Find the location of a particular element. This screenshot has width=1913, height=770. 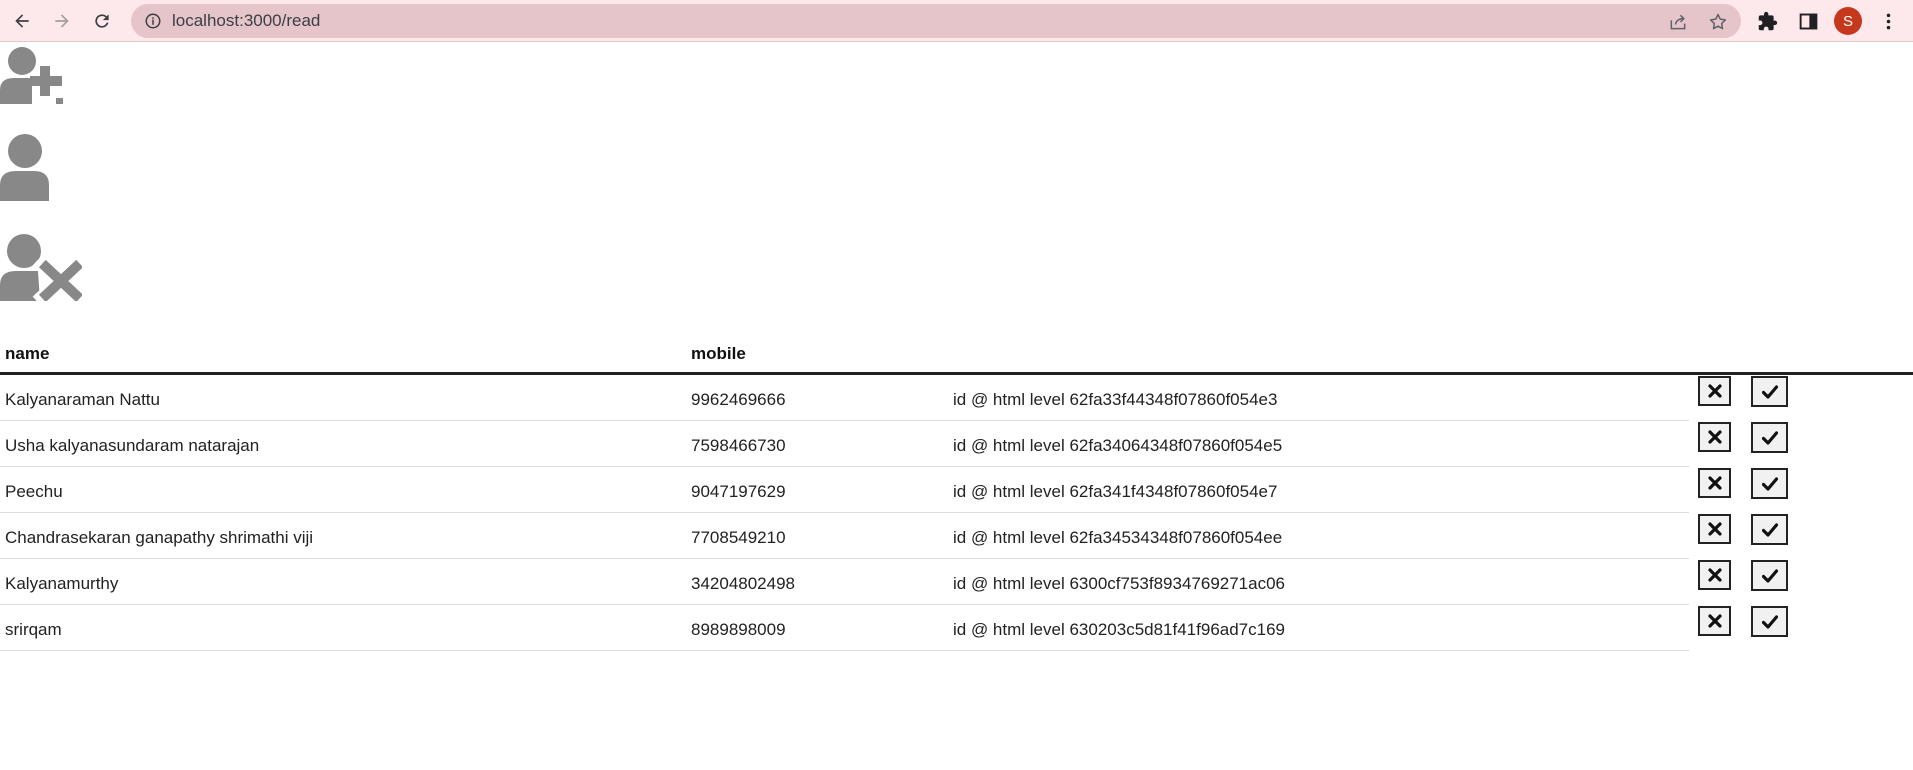

add-user-button is located at coordinates (33, 76).